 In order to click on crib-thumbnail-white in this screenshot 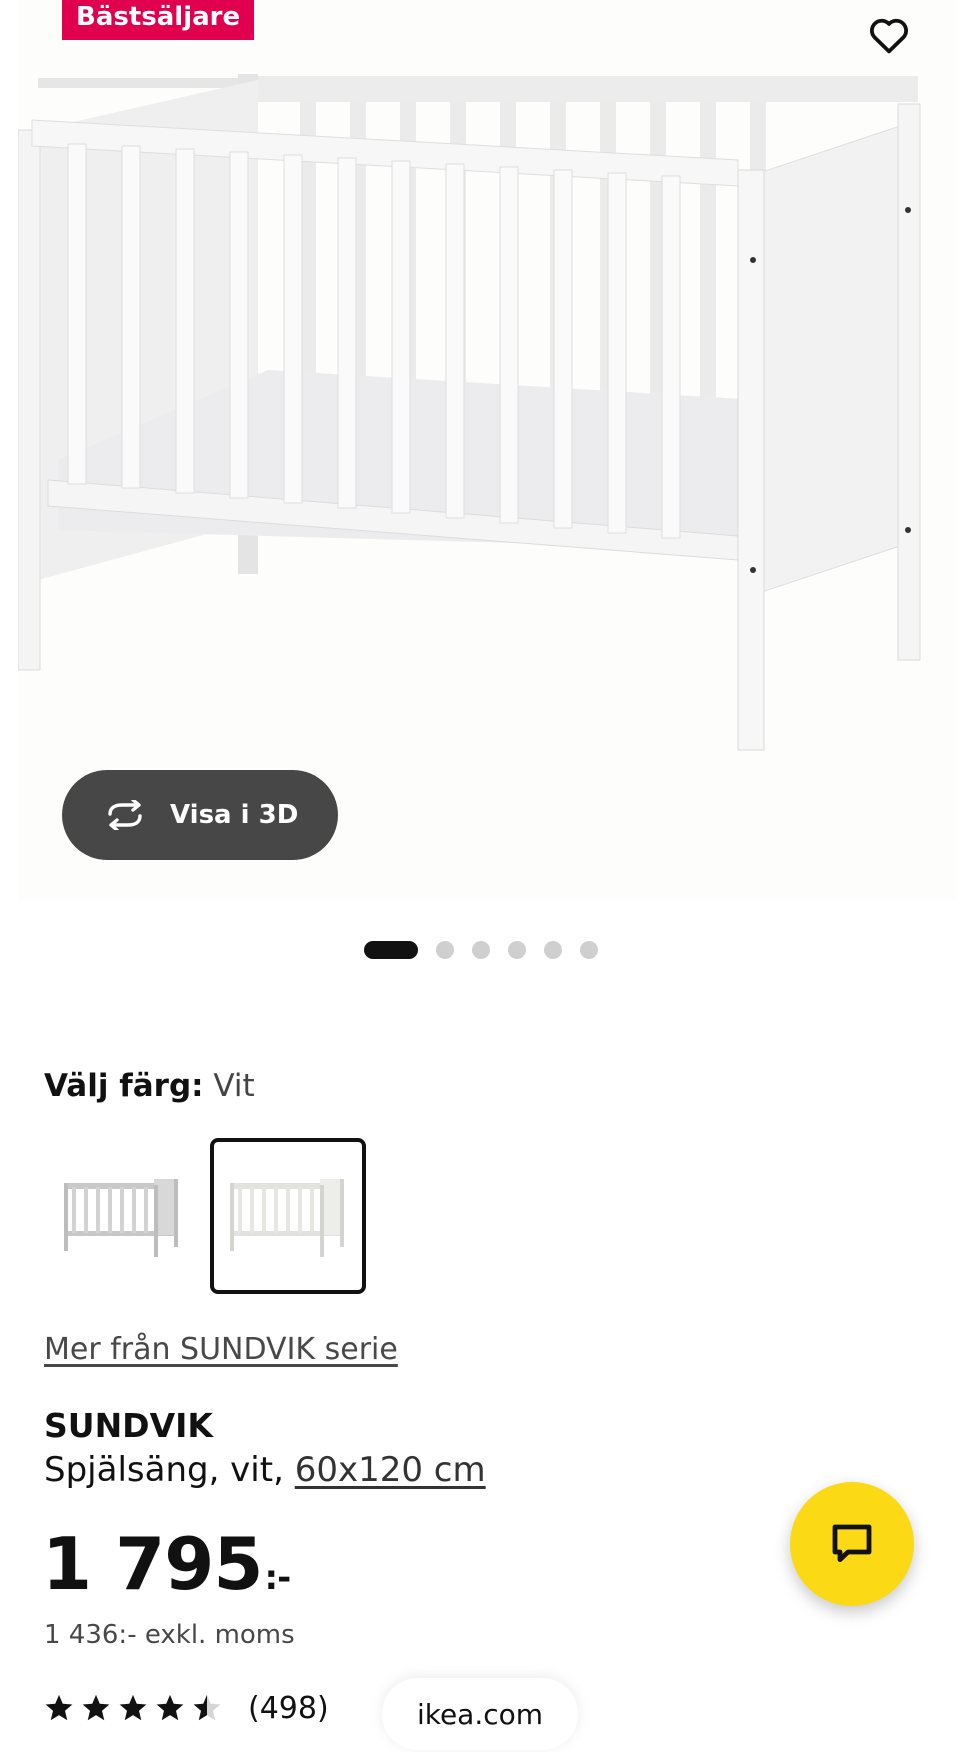, I will do `click(287, 1218)`.